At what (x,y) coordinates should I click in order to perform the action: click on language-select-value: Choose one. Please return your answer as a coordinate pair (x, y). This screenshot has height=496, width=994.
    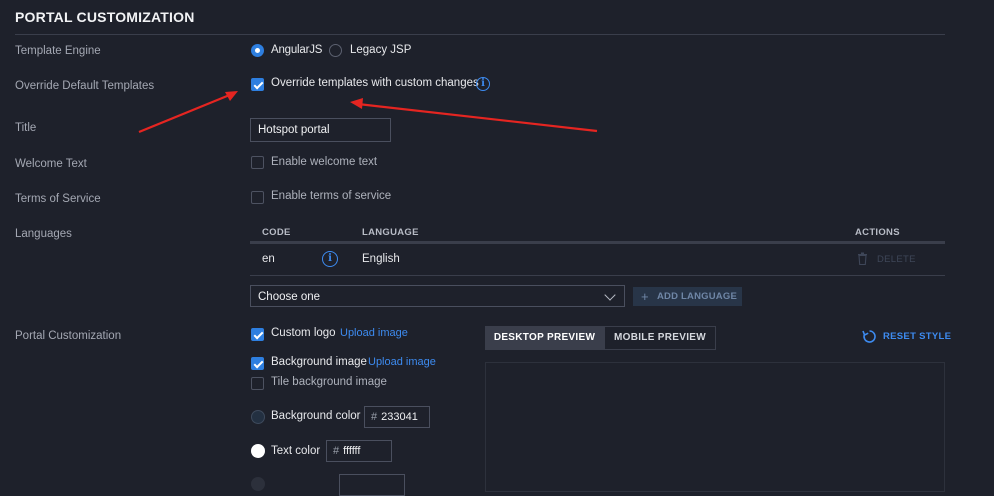
    Looking at the image, I should click on (289, 297).